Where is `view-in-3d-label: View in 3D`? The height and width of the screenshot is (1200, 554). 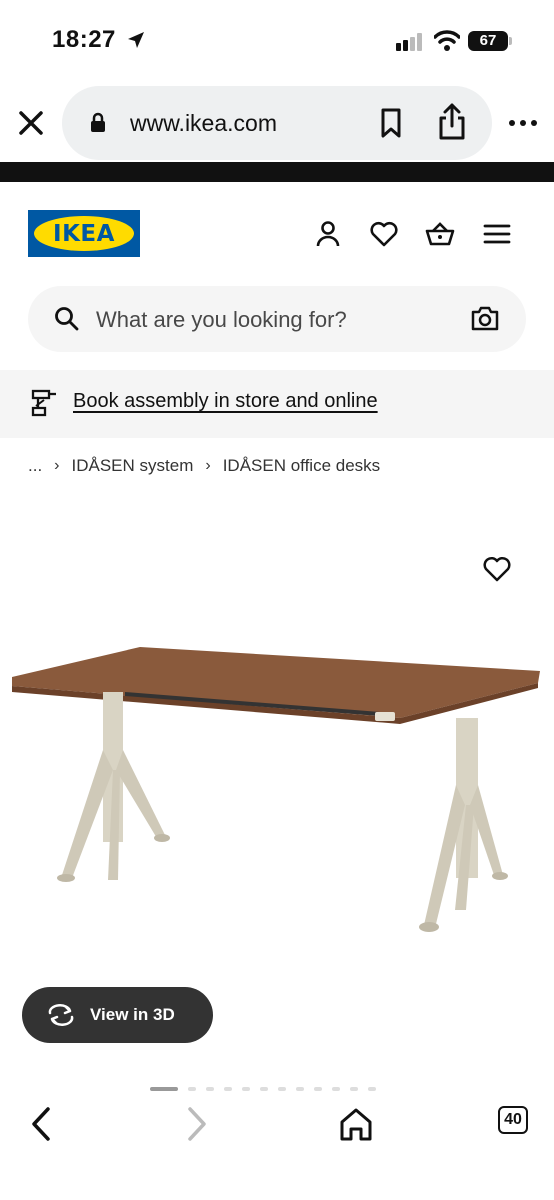 view-in-3d-label: View in 3D is located at coordinates (132, 1014).